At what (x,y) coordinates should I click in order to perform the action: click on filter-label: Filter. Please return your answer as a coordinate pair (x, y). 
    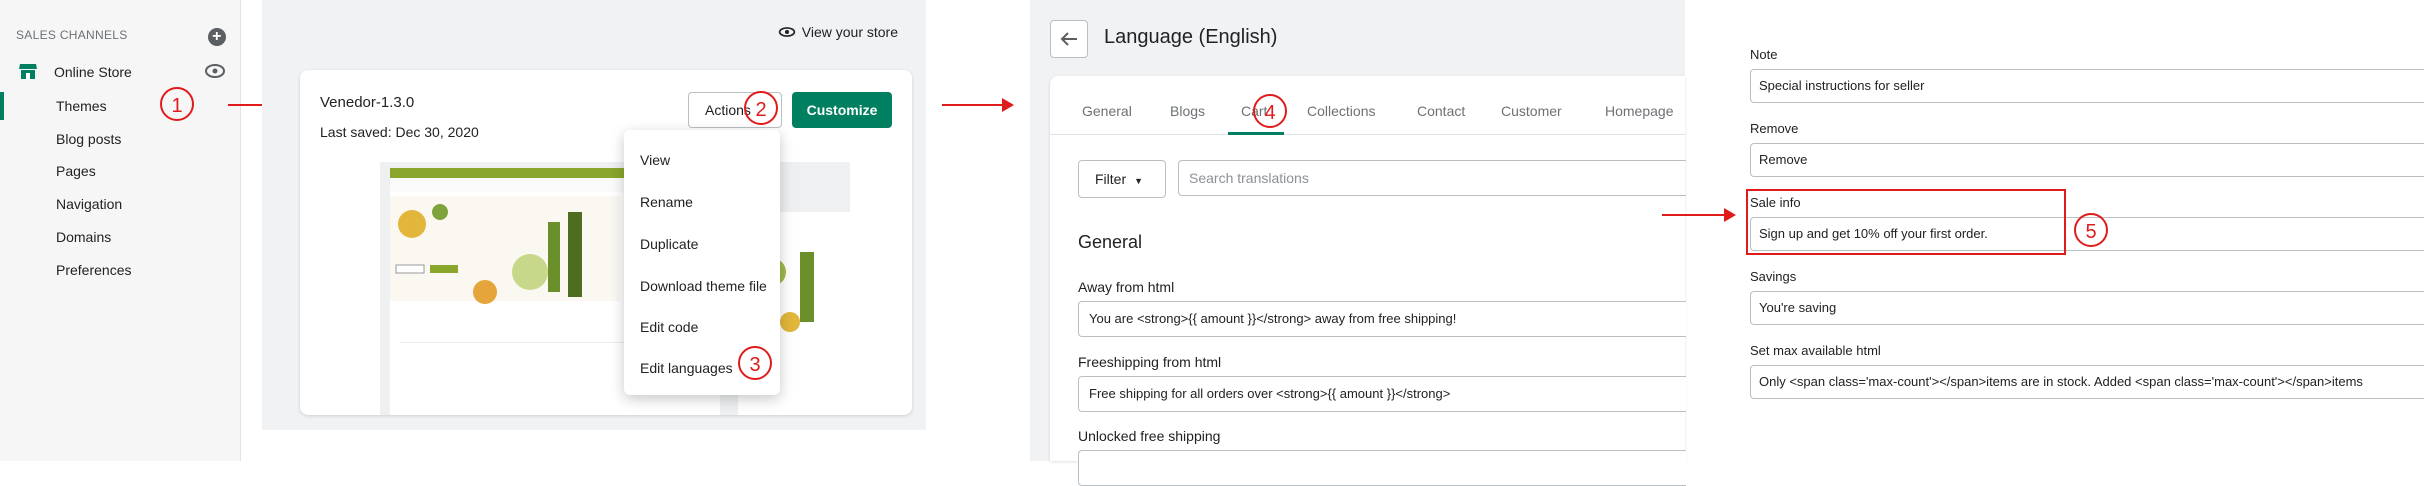
    Looking at the image, I should click on (1111, 179).